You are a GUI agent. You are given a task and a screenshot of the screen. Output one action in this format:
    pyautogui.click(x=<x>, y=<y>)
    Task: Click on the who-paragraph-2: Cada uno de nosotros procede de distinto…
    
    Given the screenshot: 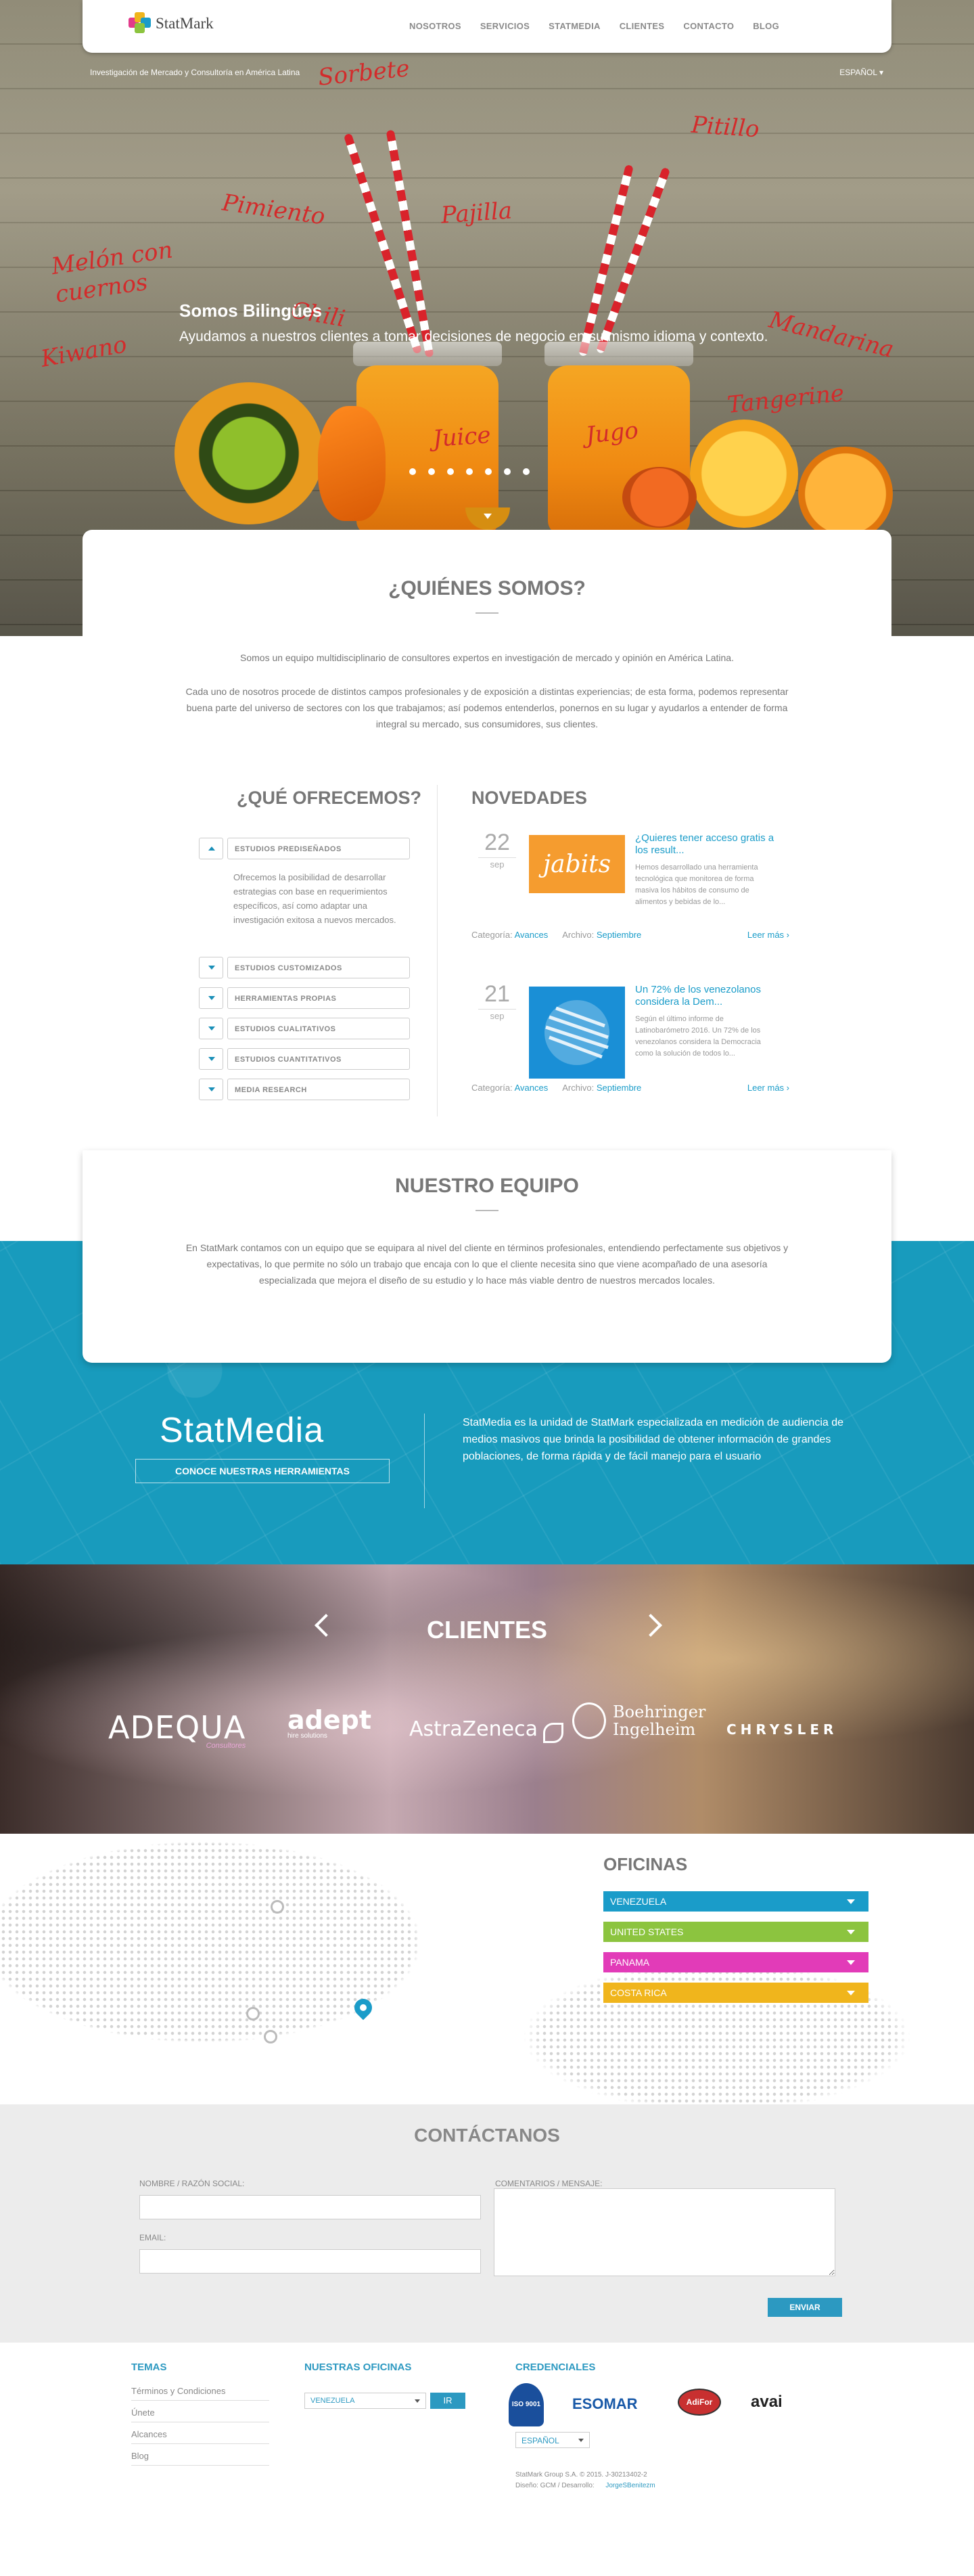 What is the action you would take?
    pyautogui.click(x=487, y=708)
    